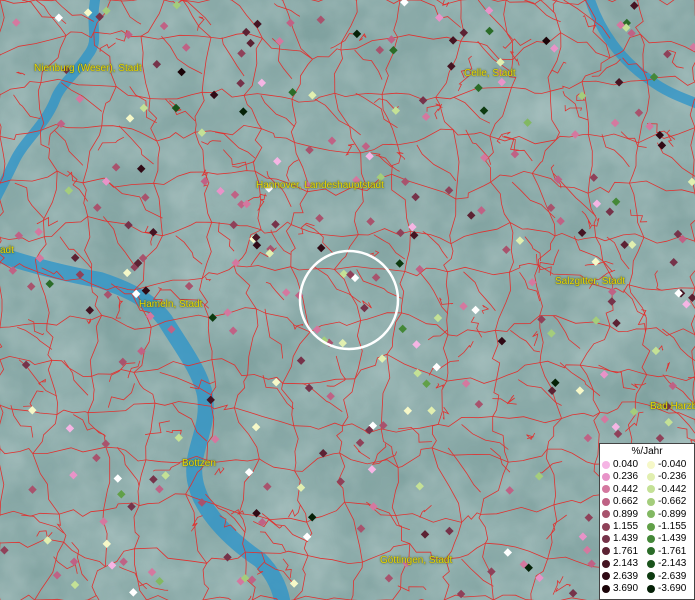 The height and width of the screenshot is (600, 695). Describe the element at coordinates (672, 514) in the screenshot. I see `legend-value: -0.899` at that location.